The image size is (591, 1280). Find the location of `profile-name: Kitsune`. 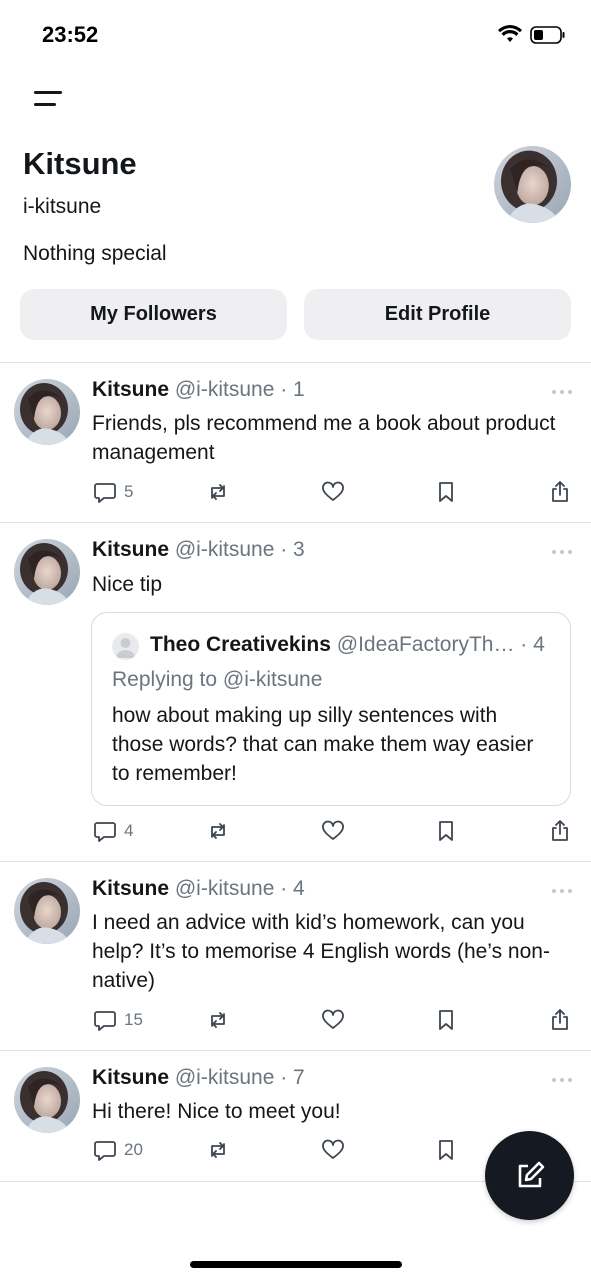

profile-name: Kitsune is located at coordinates (80, 163).